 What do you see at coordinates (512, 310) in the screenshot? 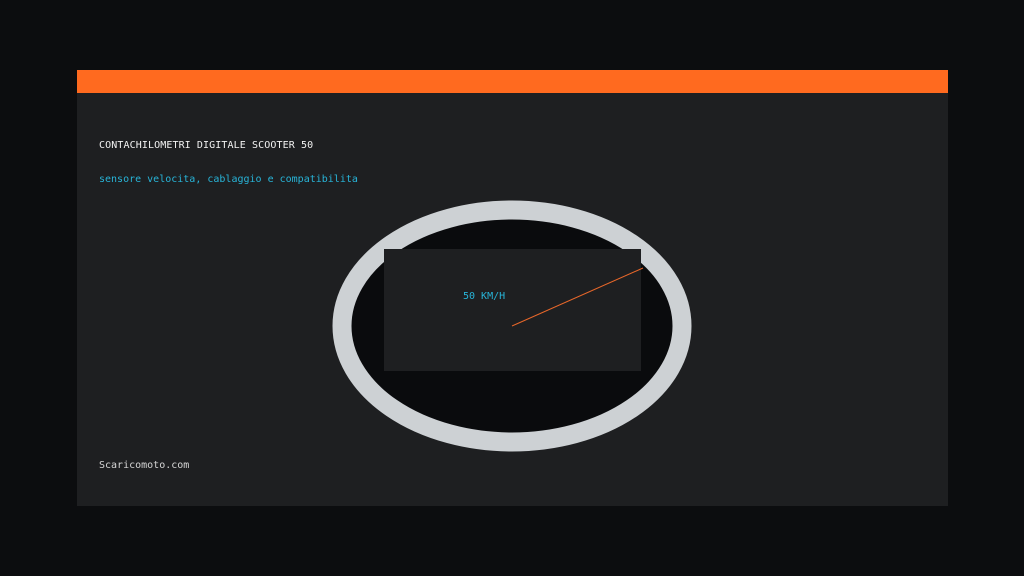
I see `gauge-display-panel` at bounding box center [512, 310].